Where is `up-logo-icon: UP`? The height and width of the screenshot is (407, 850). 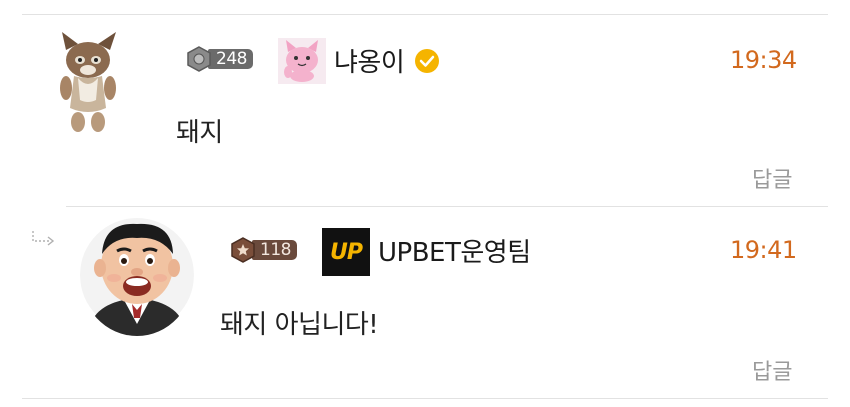
up-logo-icon: UP is located at coordinates (346, 252).